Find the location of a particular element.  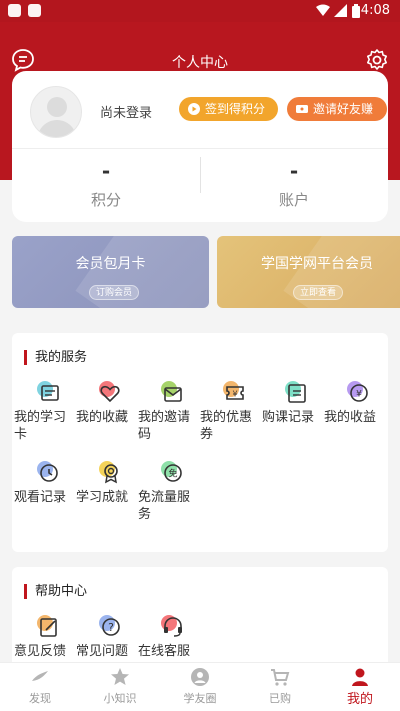

free-data-icon: 免 is located at coordinates (171, 471).